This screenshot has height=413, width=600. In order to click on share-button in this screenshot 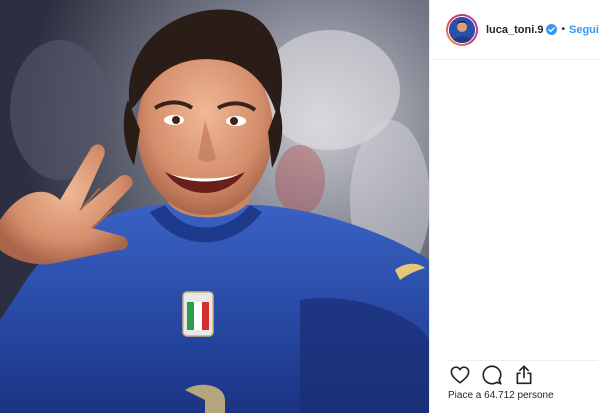, I will do `click(524, 375)`.